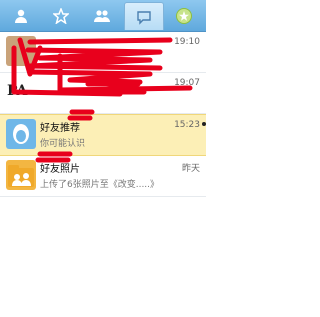  What do you see at coordinates (63, 144) in the screenshot?
I see `message-preview: 你可能认识` at bounding box center [63, 144].